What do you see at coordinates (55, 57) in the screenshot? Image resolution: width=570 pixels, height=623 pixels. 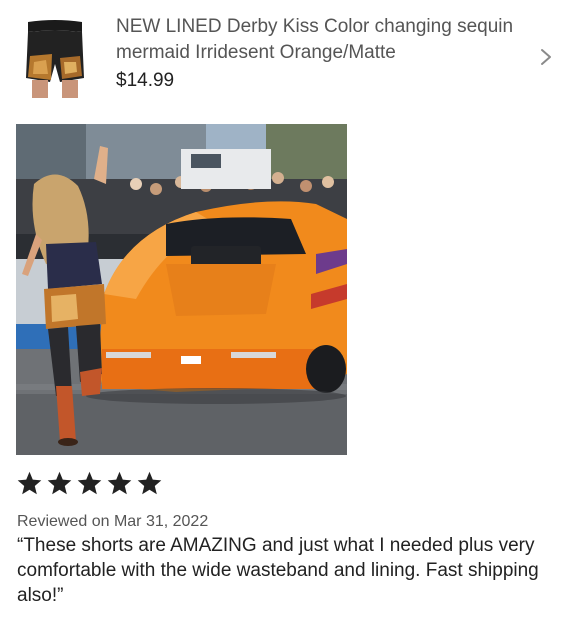 I see `product-thumbnail` at bounding box center [55, 57].